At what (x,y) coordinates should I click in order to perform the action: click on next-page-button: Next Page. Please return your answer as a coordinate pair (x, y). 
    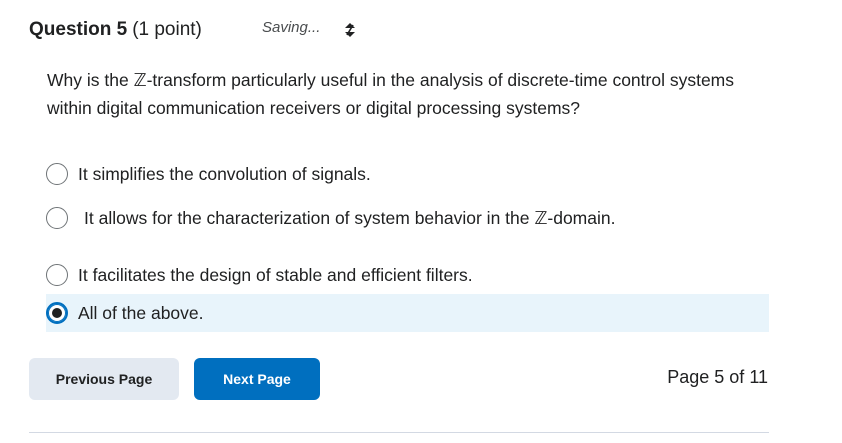
    Looking at the image, I should click on (257, 379).